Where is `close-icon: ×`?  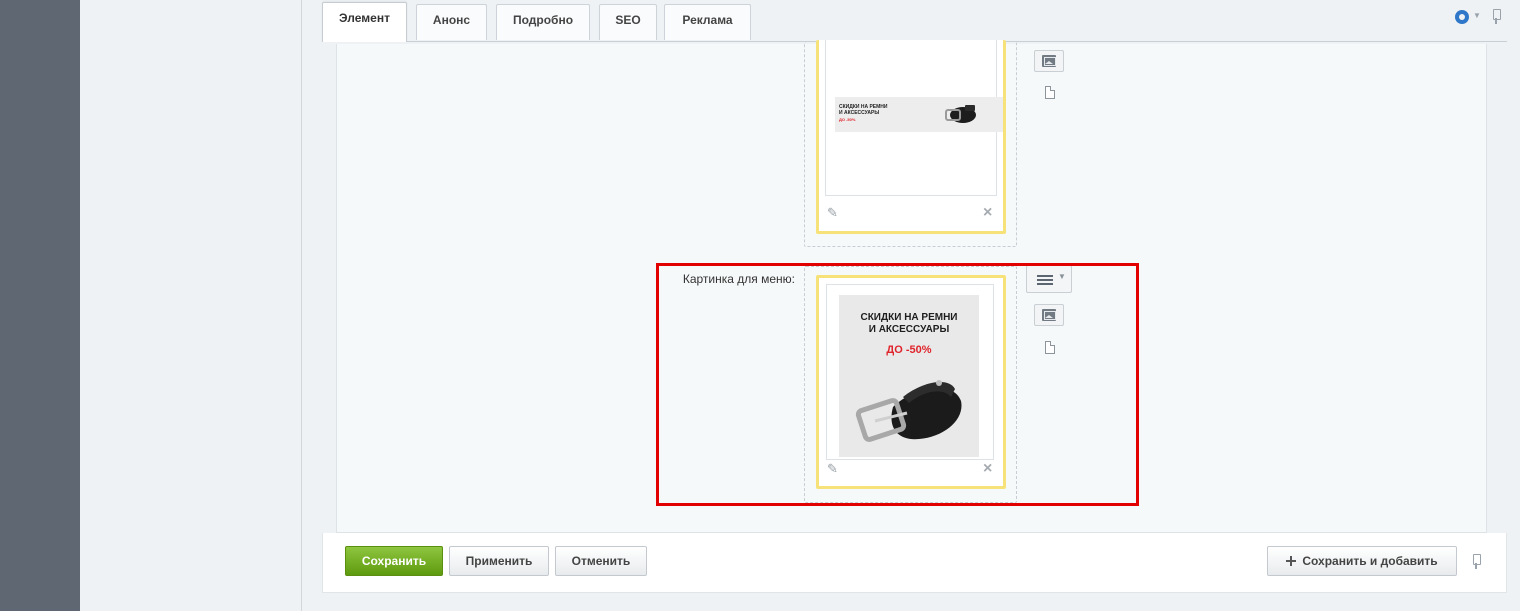
close-icon: × is located at coordinates (989, 213).